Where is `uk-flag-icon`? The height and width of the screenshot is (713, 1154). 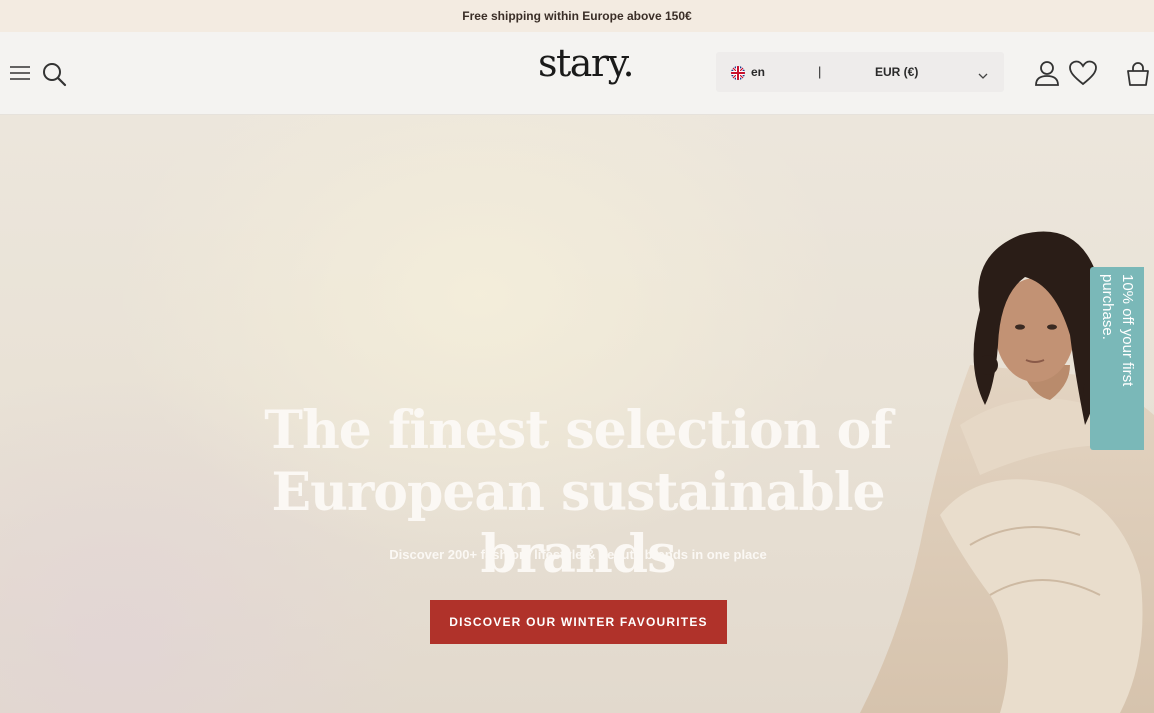
uk-flag-icon is located at coordinates (738, 73).